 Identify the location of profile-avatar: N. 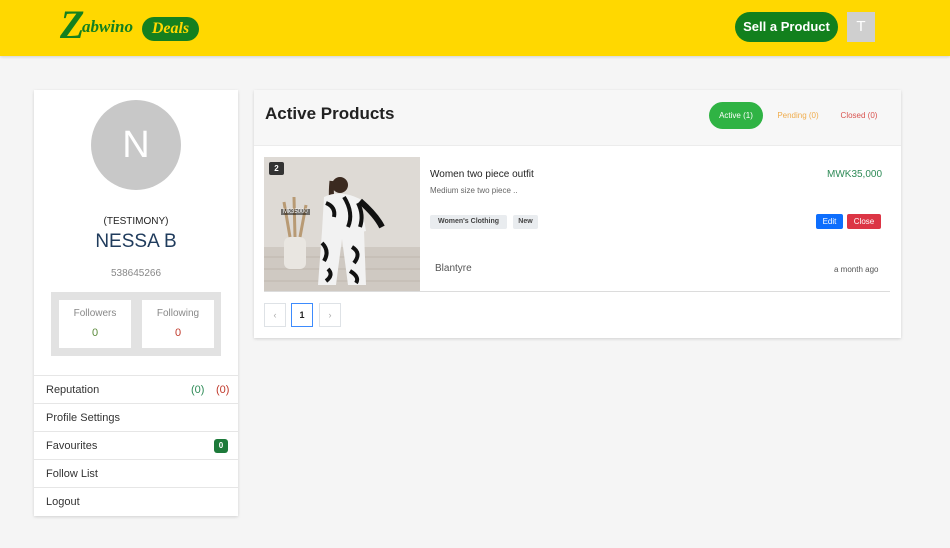
(136, 145).